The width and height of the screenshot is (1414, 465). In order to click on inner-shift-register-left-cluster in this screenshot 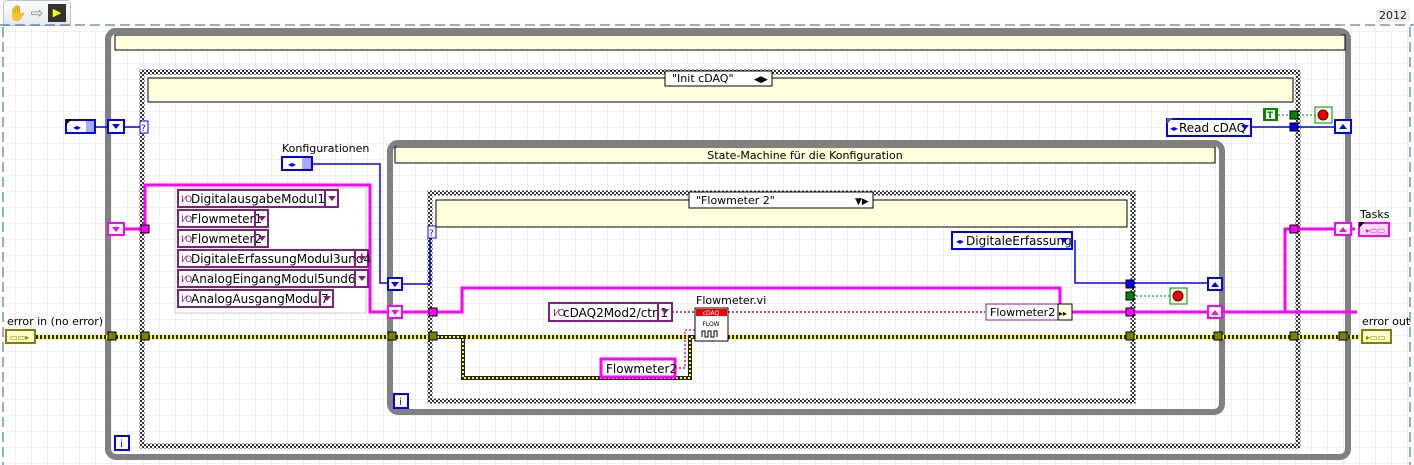, I will do `click(395, 312)`.